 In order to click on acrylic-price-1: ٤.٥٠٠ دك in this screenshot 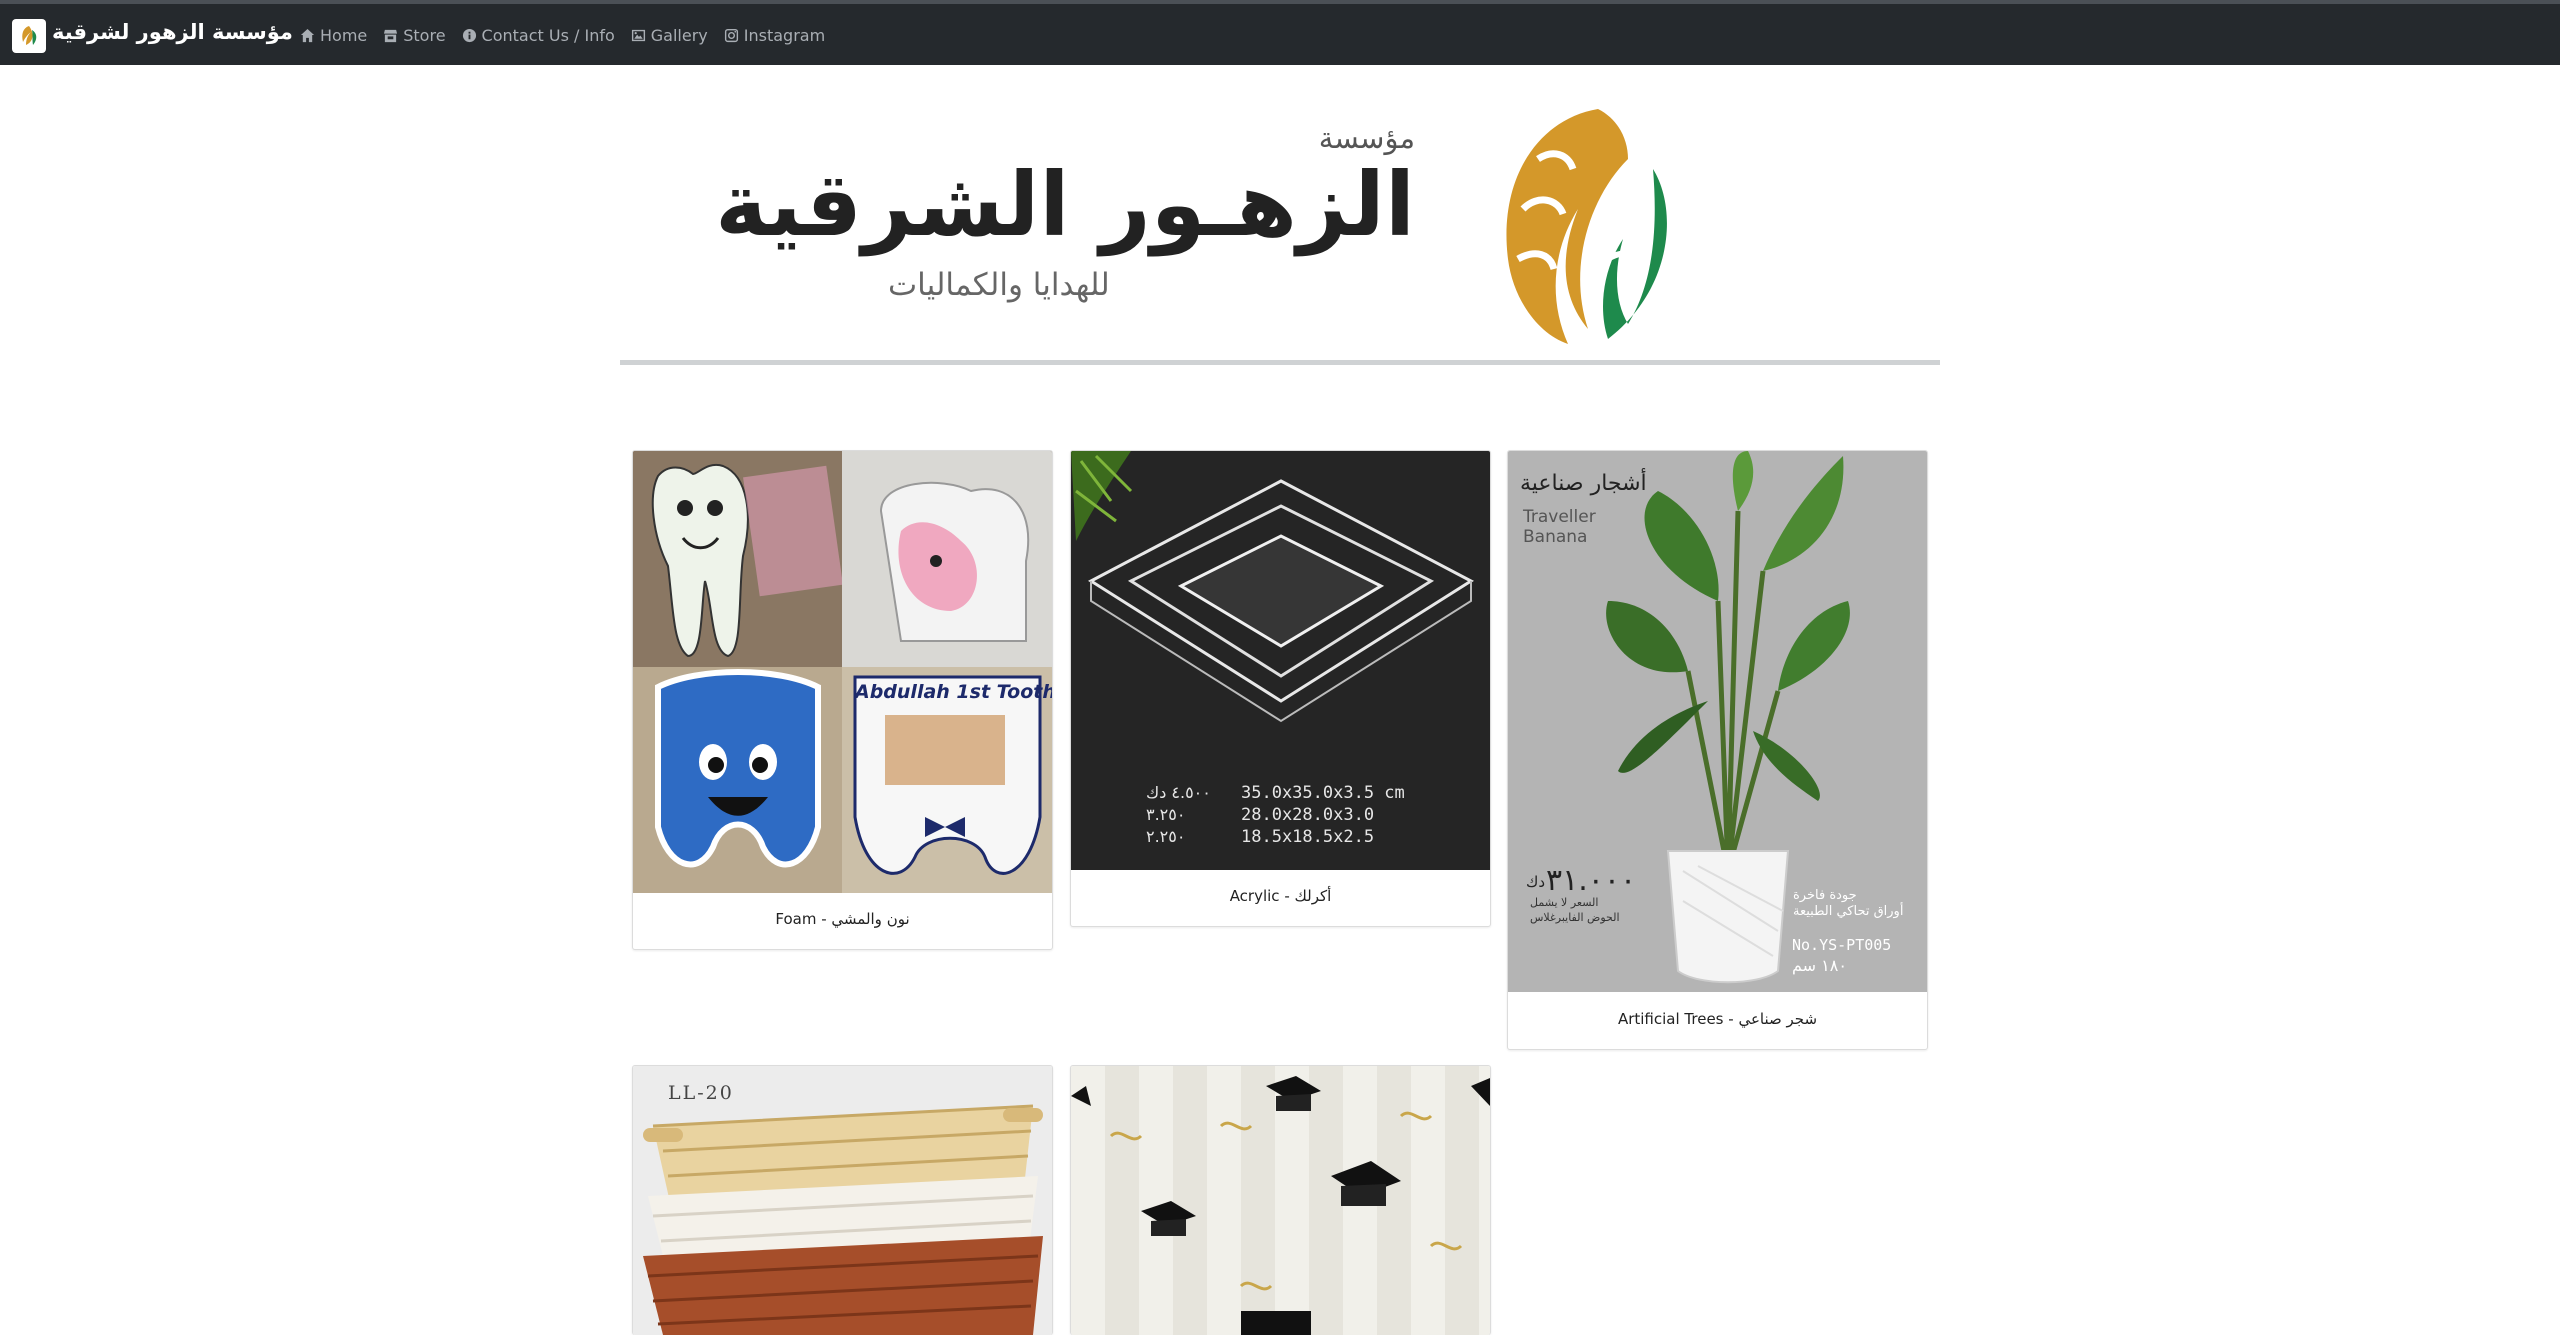, I will do `click(1178, 792)`.